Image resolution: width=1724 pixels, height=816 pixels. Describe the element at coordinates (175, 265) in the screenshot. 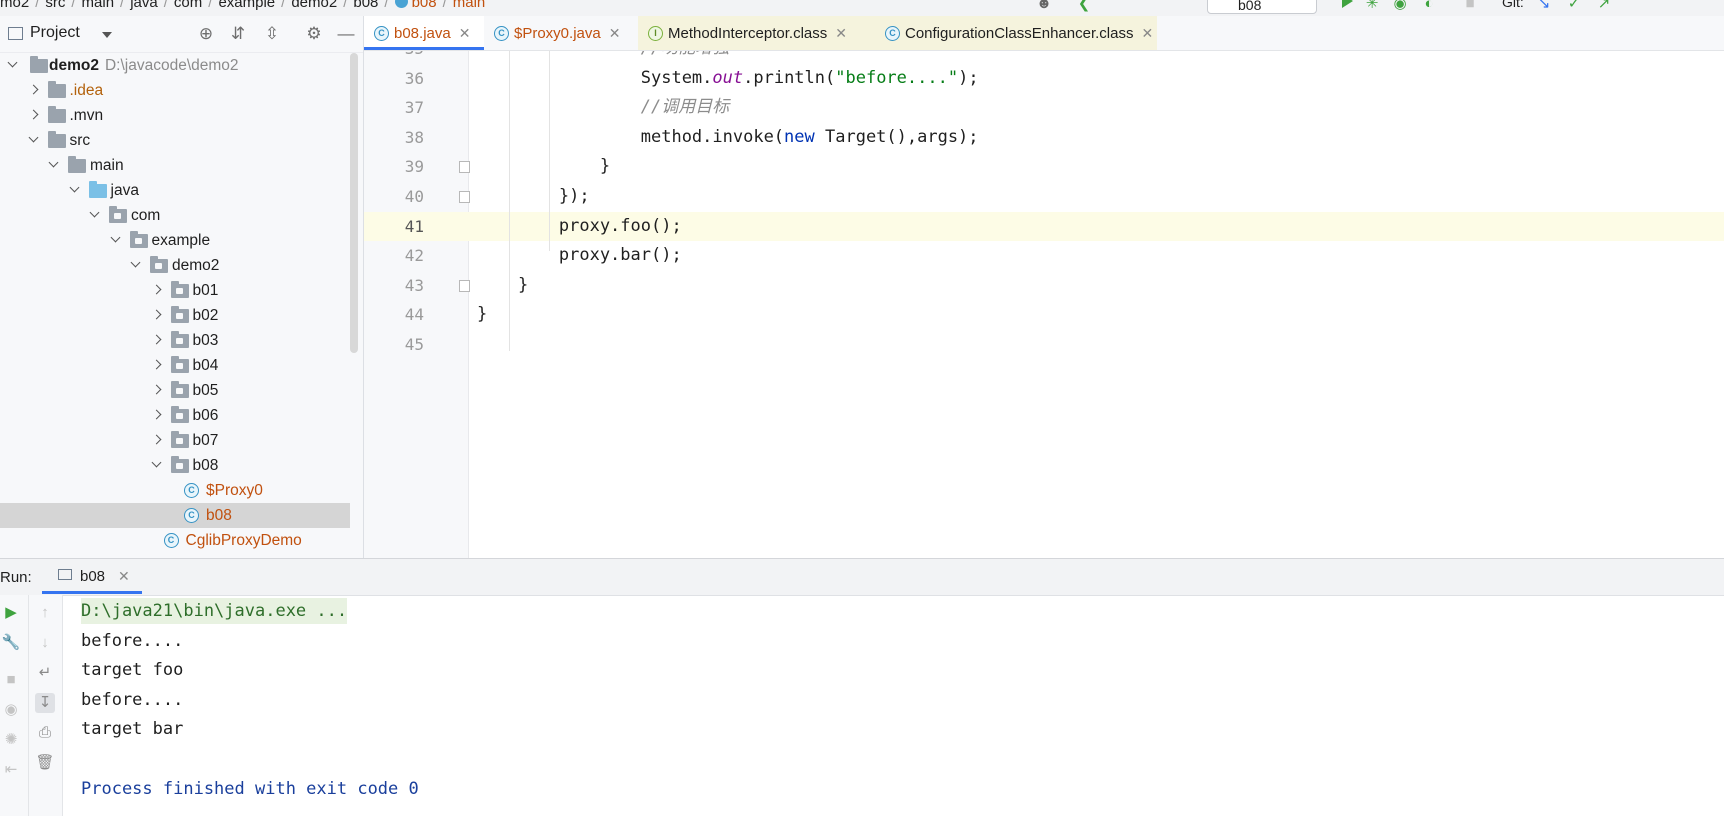

I see `tree-item-package: demo2` at that location.